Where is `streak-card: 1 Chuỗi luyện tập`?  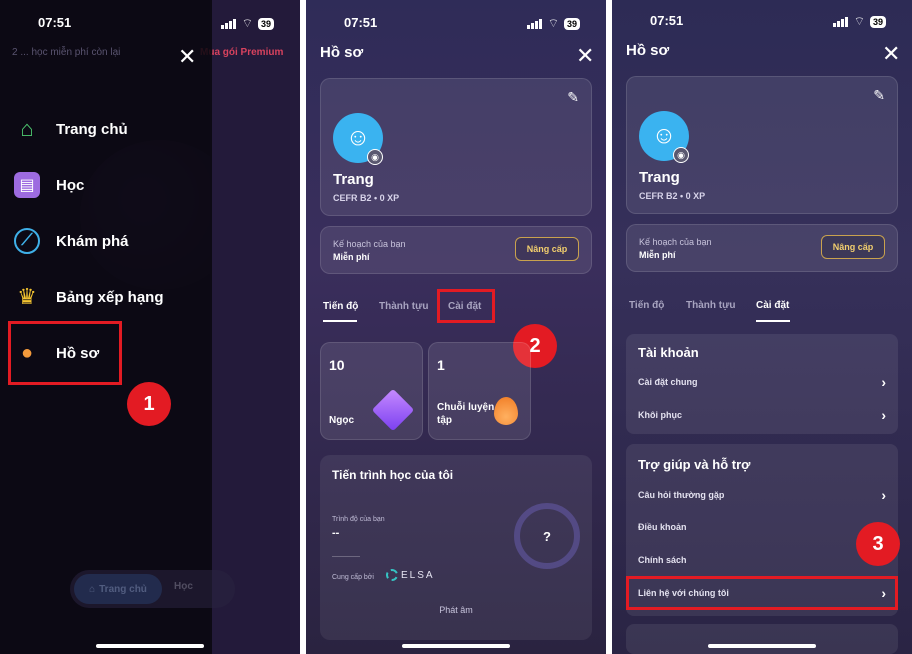
streak-card: 1 Chuỗi luyện tập is located at coordinates (479, 391).